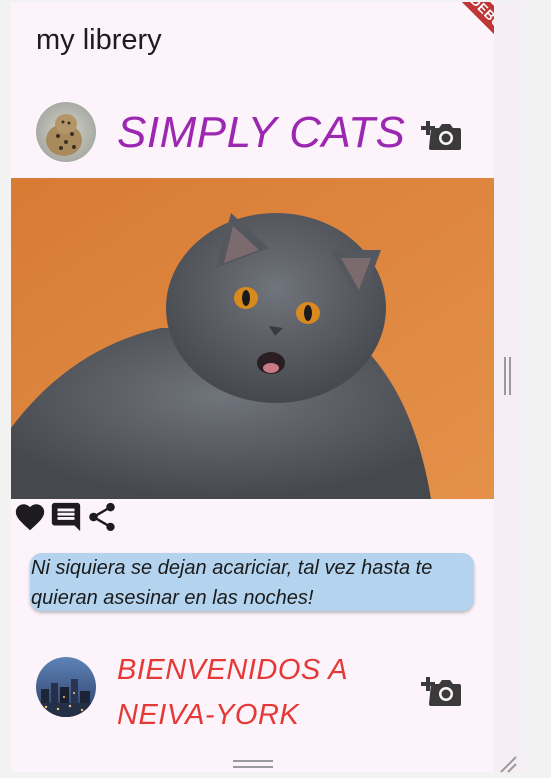  I want to click on post-title-line-2: NEIVA-YORK, so click(208, 715).